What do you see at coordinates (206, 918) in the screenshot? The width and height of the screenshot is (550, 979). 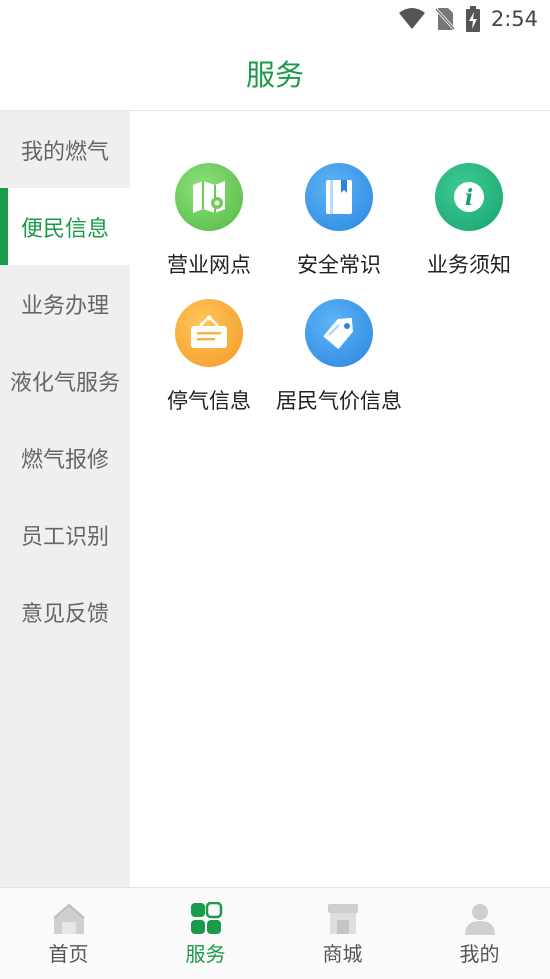 I see `grid-icon` at bounding box center [206, 918].